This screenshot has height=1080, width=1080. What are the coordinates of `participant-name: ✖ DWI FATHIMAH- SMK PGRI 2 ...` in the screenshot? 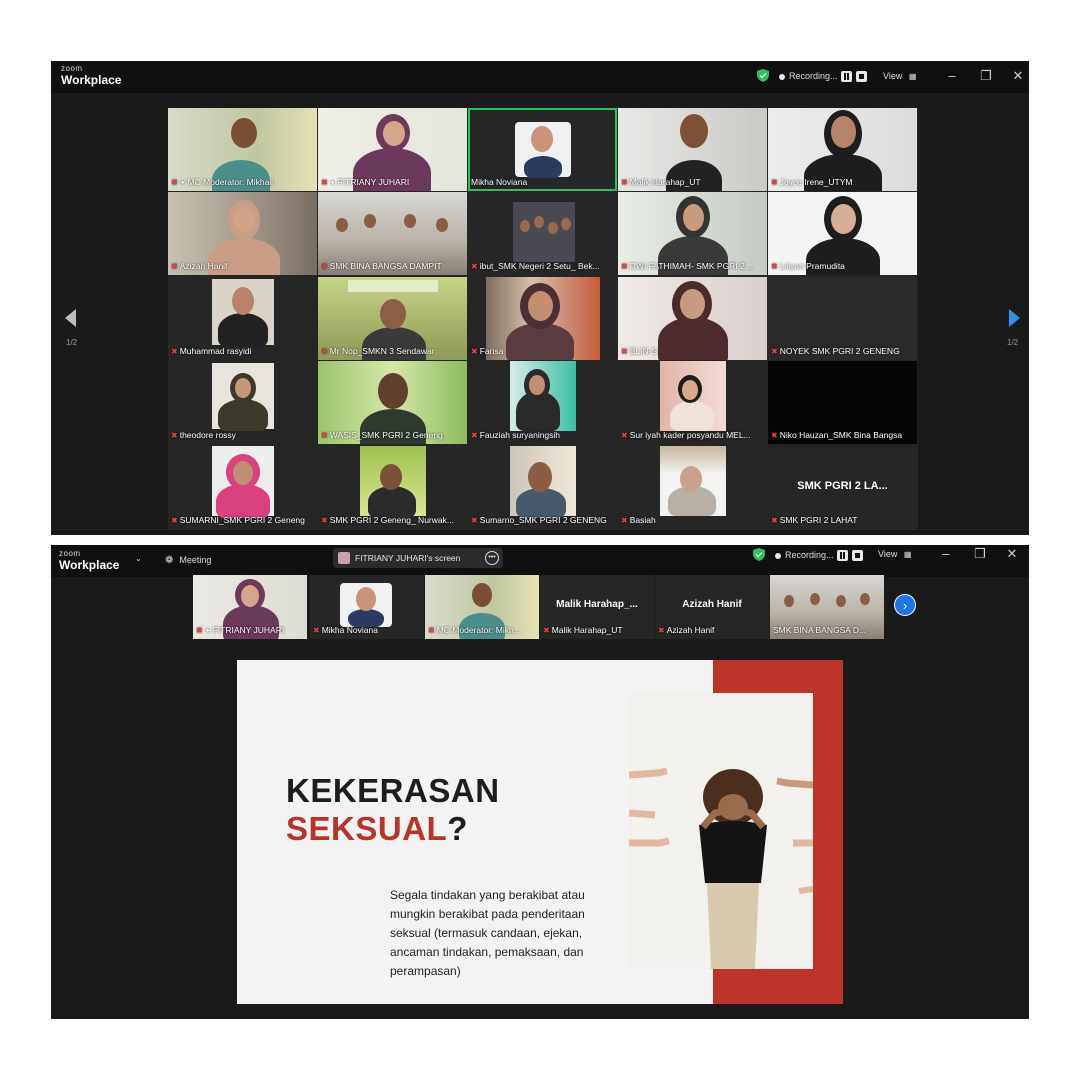 It's located at (688, 266).